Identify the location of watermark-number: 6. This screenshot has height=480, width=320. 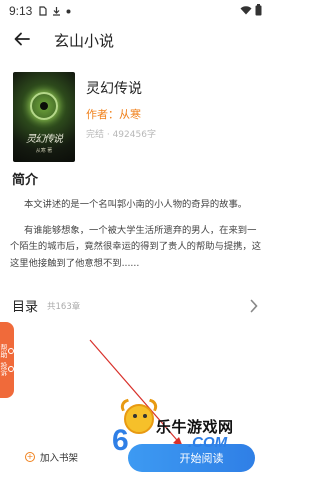
(120, 440).